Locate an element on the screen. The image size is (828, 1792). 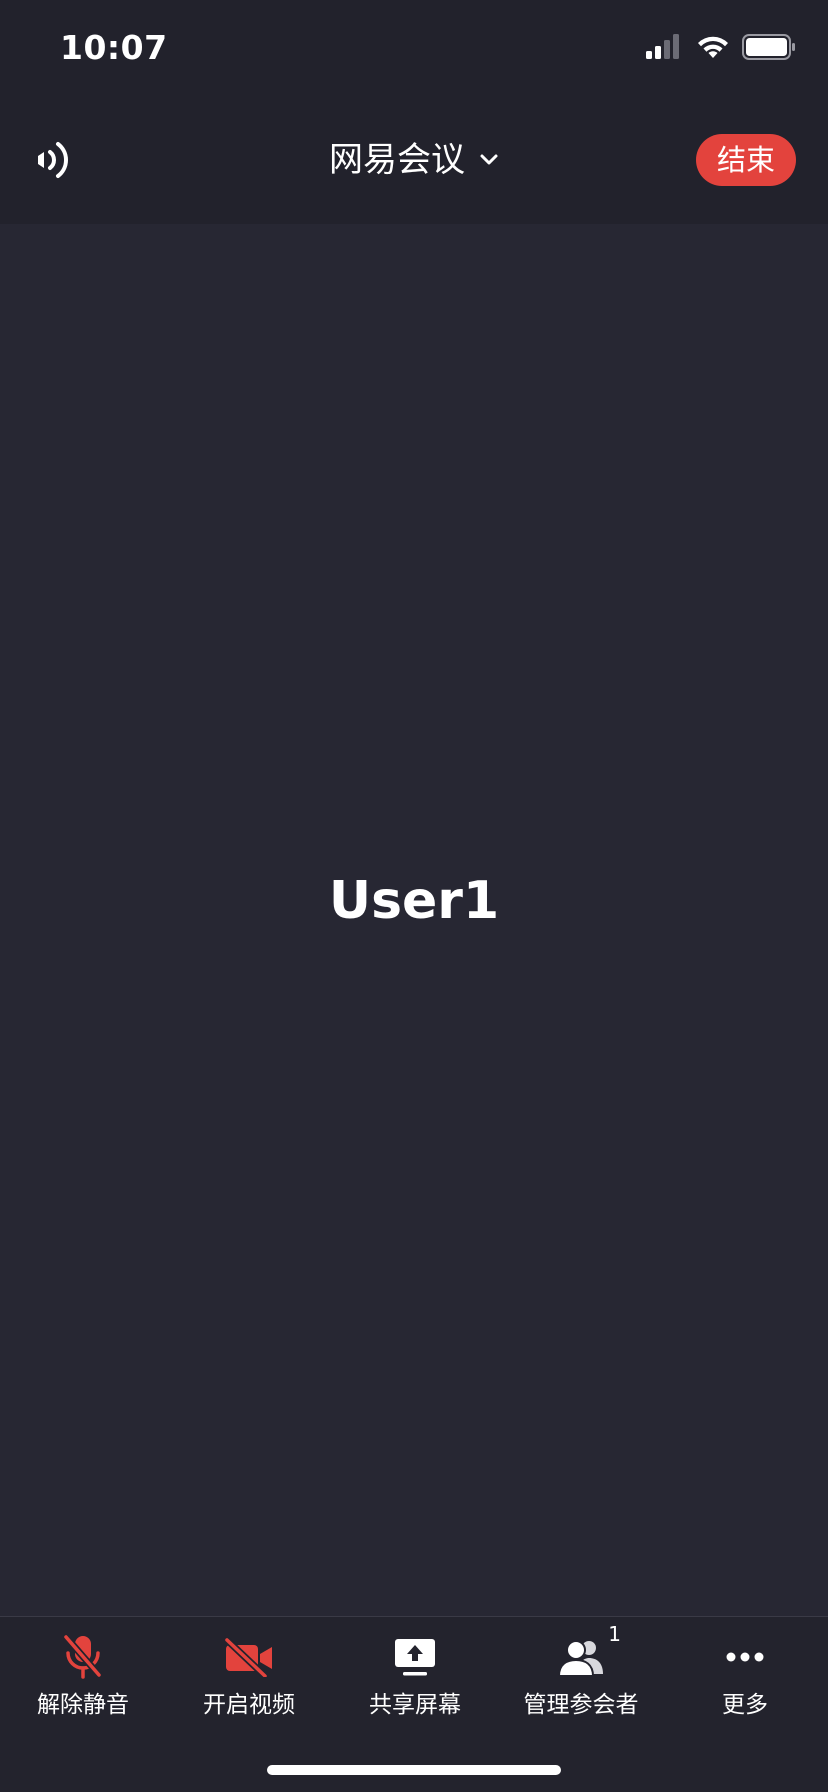
share-screen-icon is located at coordinates (415, 1657).